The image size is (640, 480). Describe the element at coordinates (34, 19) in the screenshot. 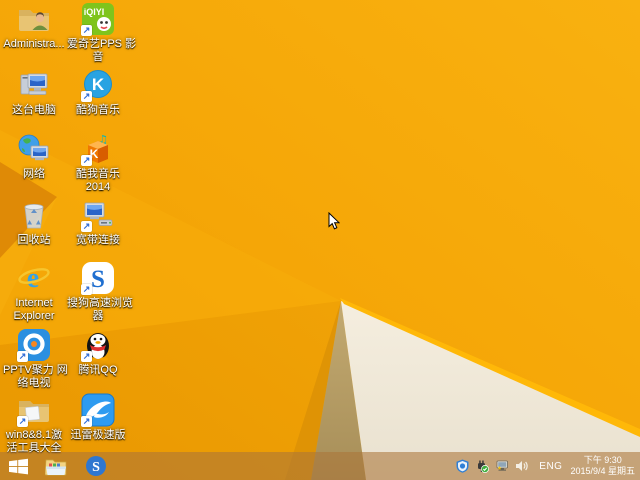

I see `user-folder-icon` at that location.